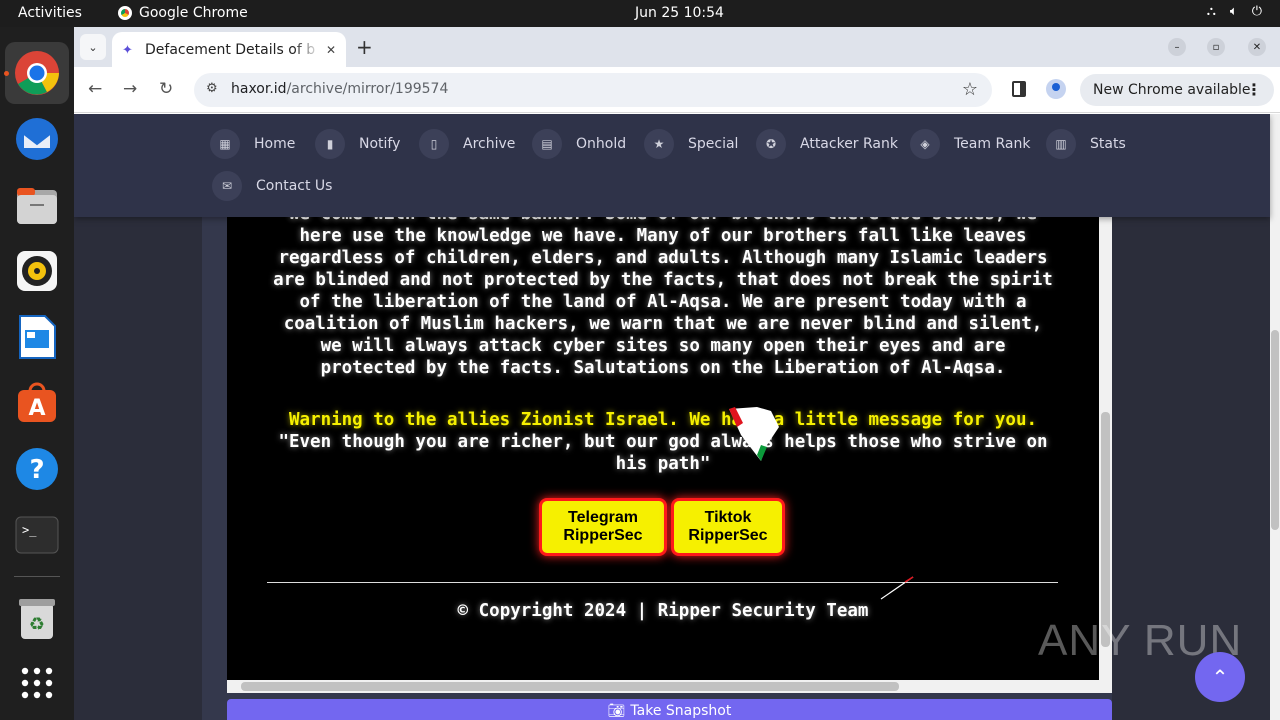  I want to click on address-bar: ⚙ haxor.id/archive/mirror/199574 ☆, so click(593, 90).